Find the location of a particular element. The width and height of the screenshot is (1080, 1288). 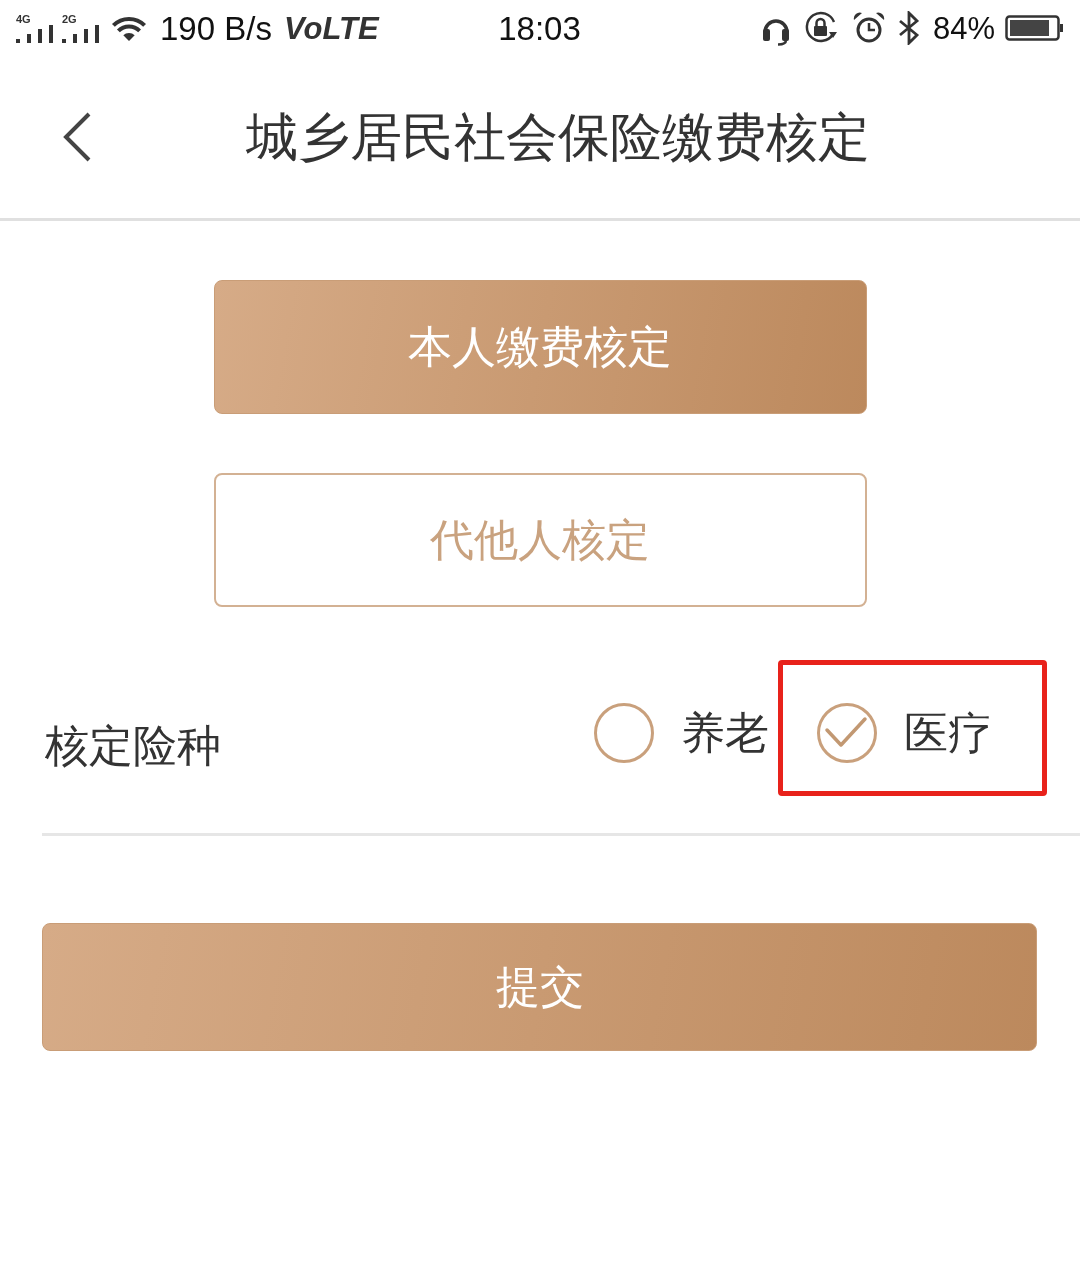

field-label: 核定险种 is located at coordinates (133, 746).